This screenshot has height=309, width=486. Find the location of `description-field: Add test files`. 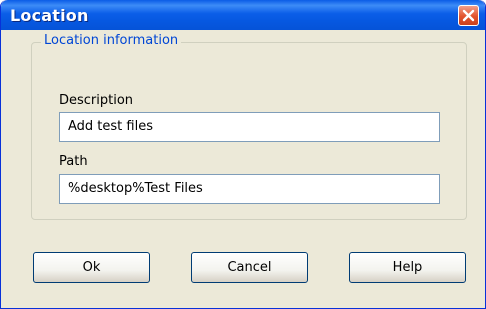

description-field: Add test files is located at coordinates (249, 127).